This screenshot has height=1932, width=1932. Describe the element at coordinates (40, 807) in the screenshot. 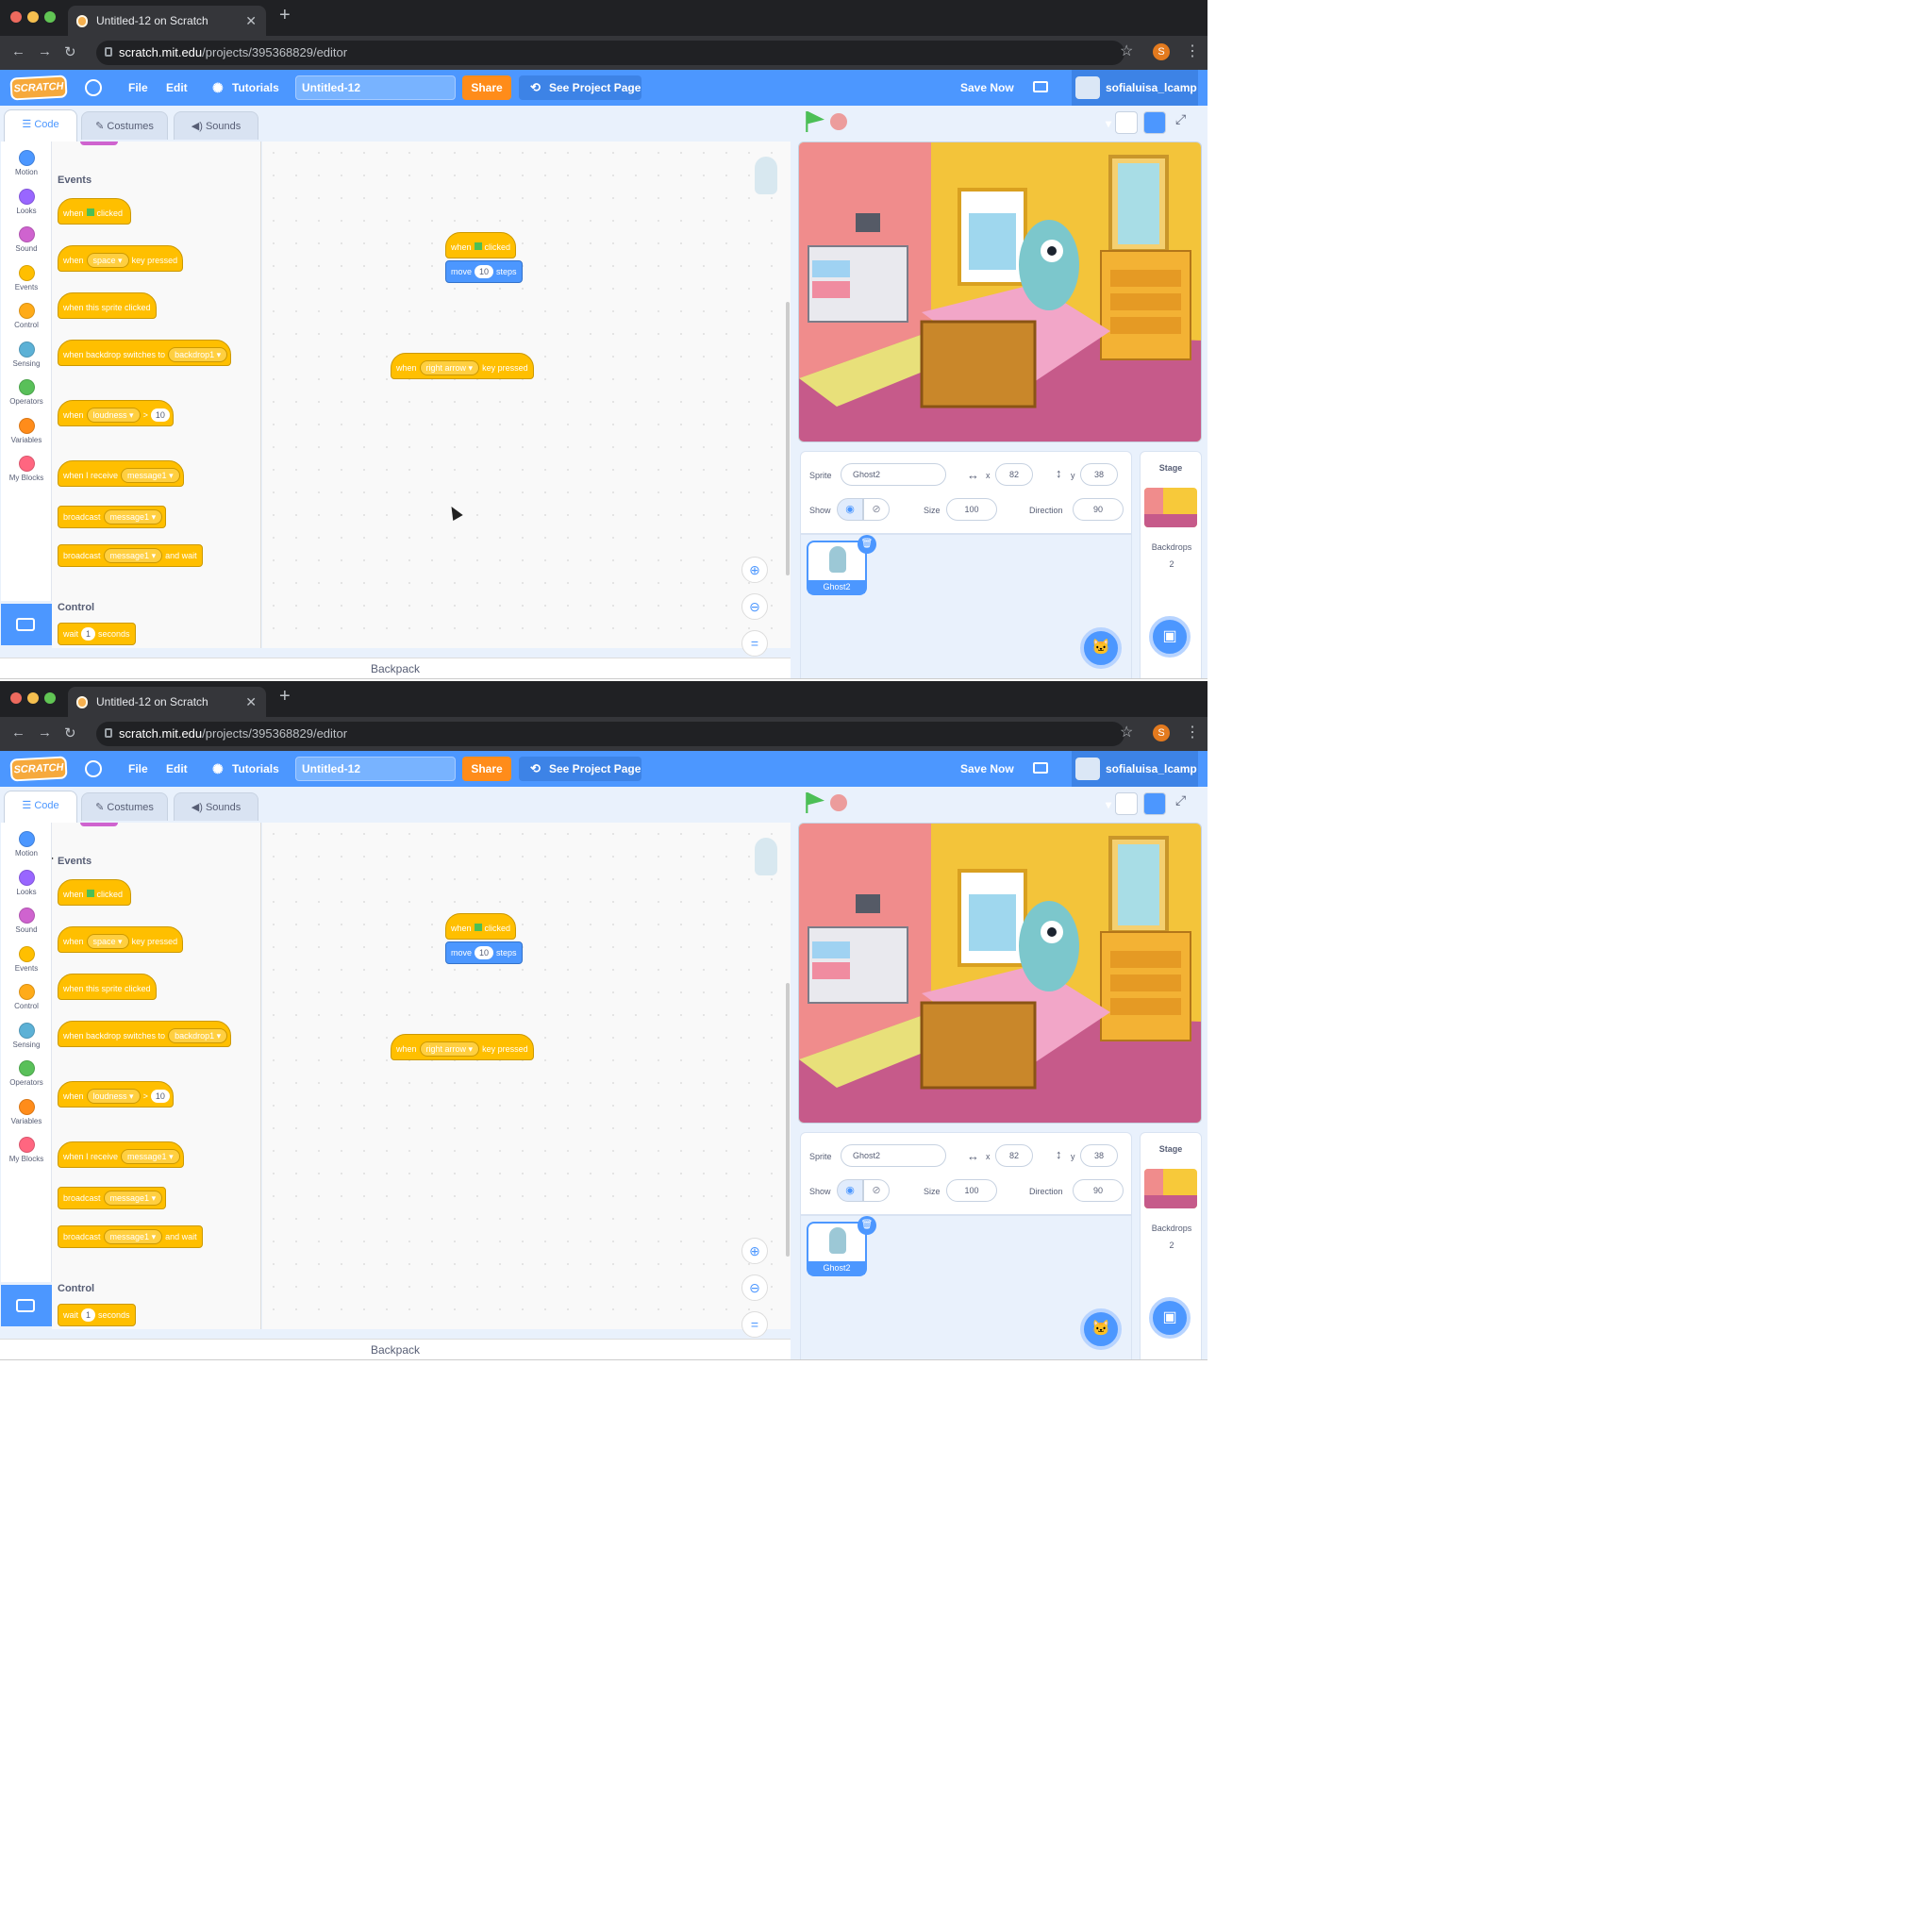

I see `tab-code: ☰ Code` at that location.